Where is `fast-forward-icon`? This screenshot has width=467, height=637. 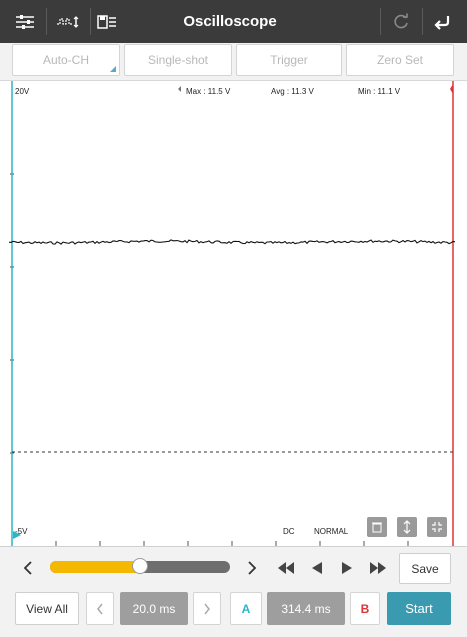 fast-forward-icon is located at coordinates (378, 568).